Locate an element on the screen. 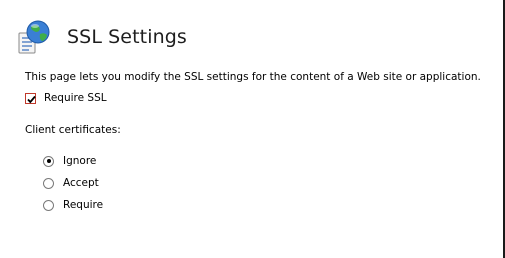  radio-ignore is located at coordinates (48, 161).